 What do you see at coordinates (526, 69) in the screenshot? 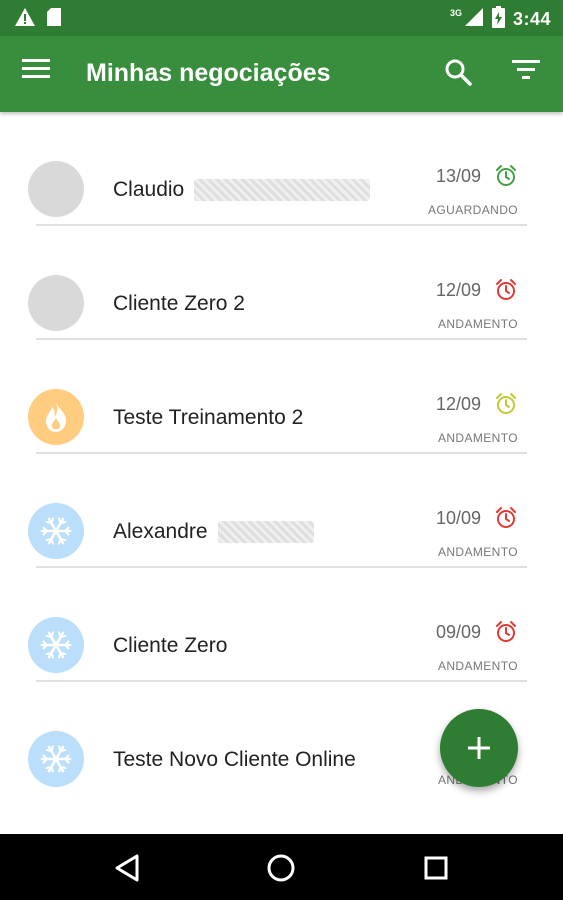
I see `filter-icon` at bounding box center [526, 69].